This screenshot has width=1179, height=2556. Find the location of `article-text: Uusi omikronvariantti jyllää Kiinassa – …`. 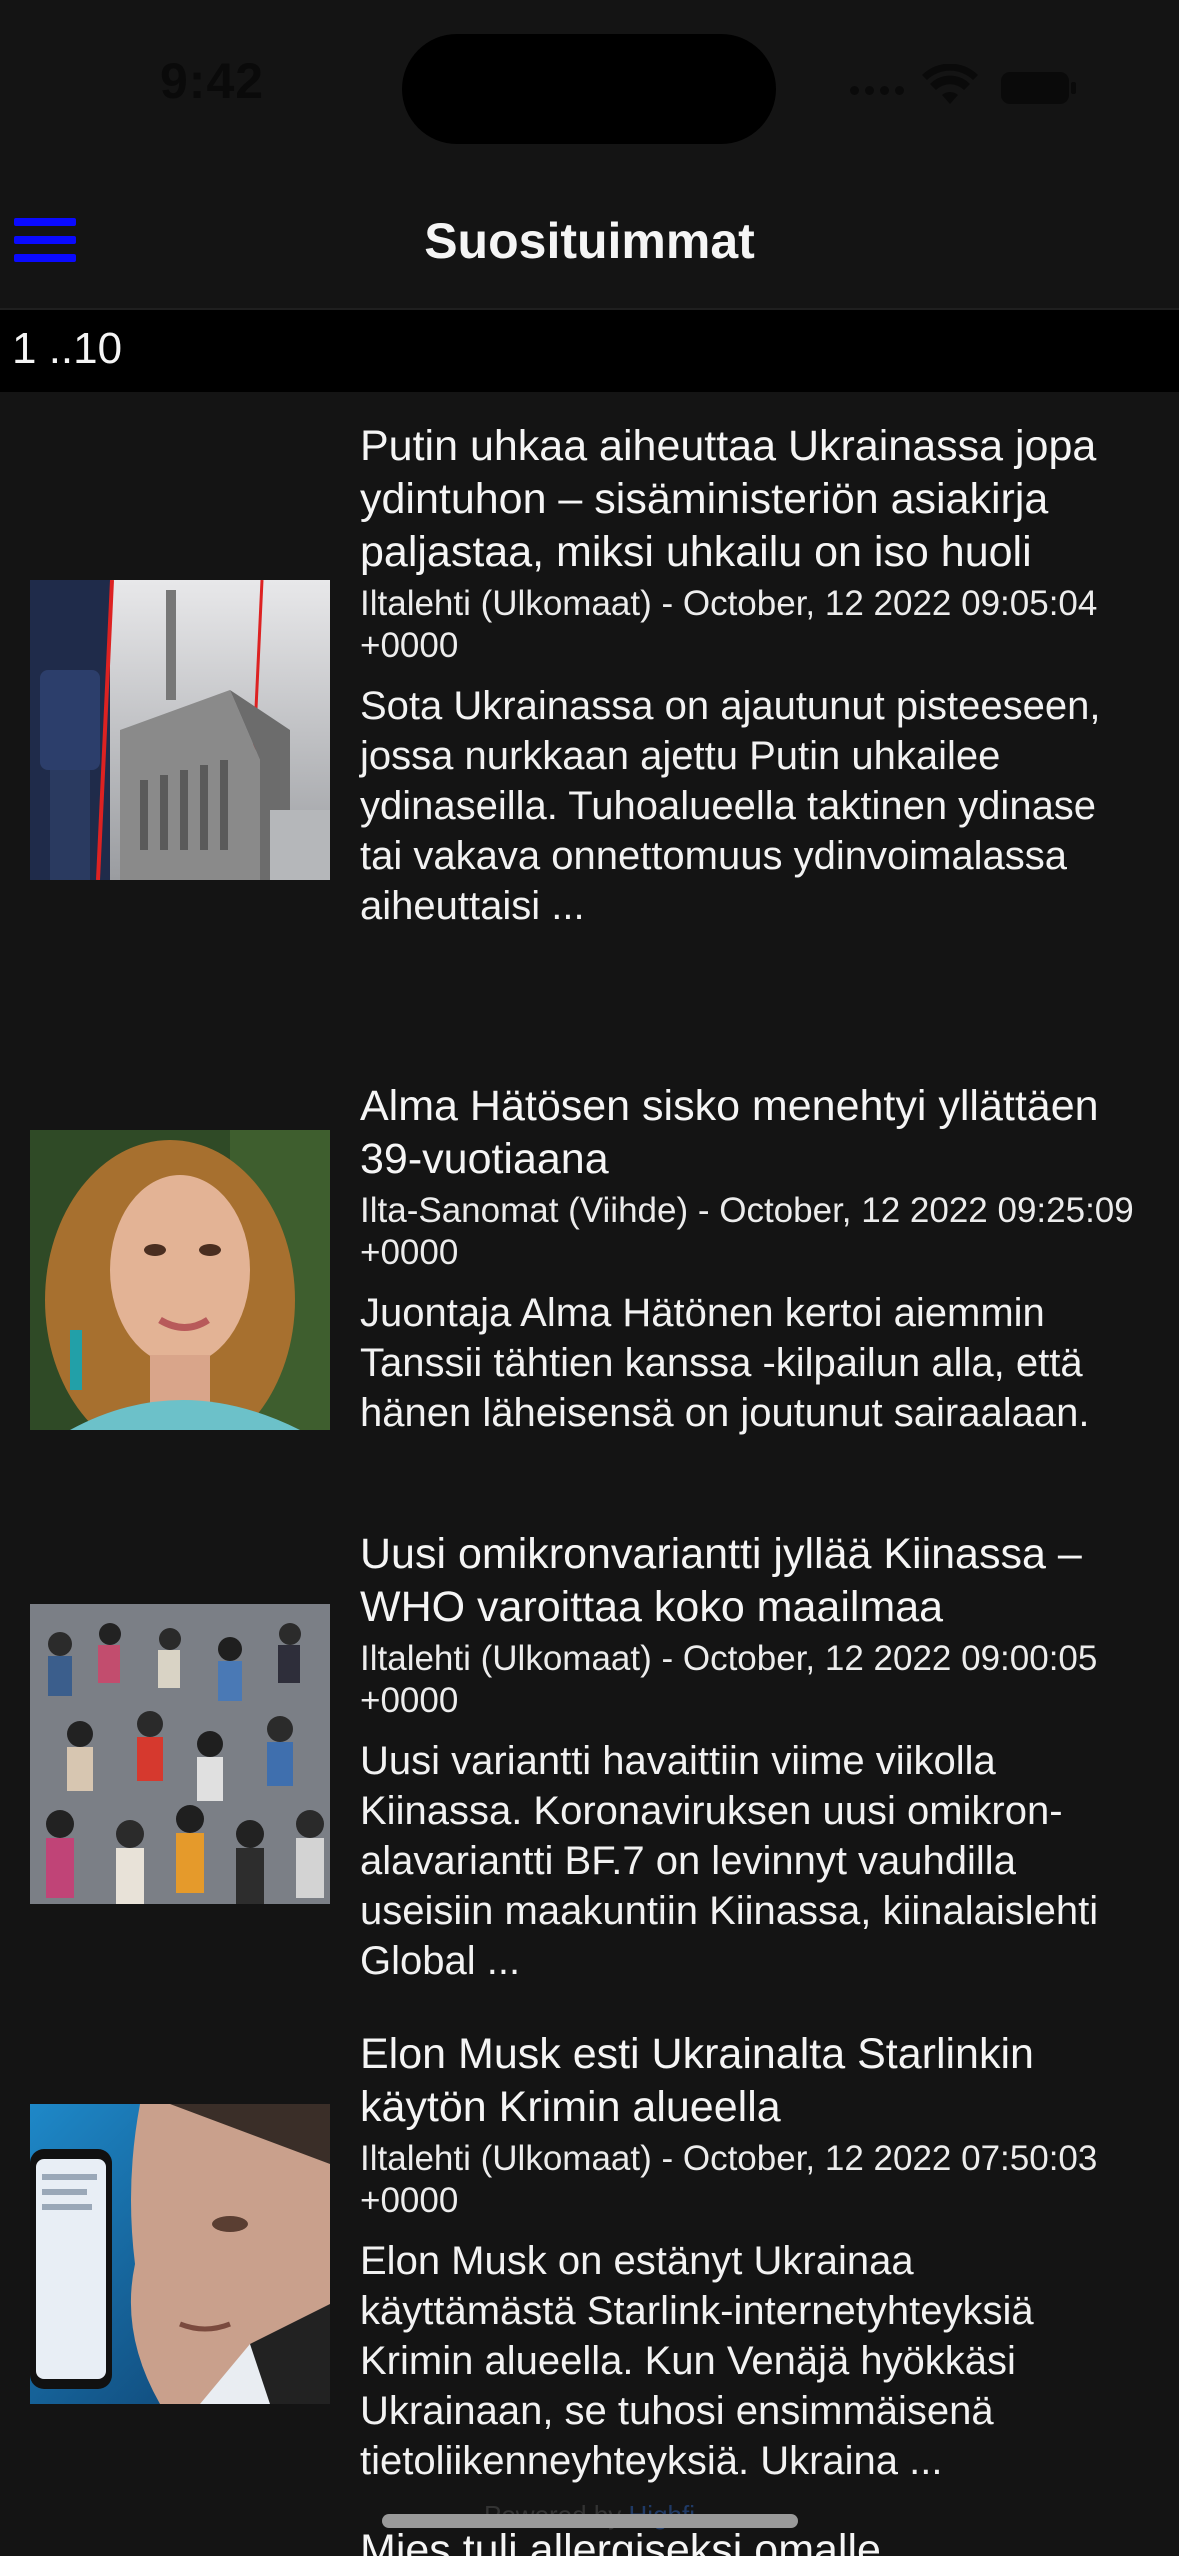

article-text: Uusi omikronvariantti jyllää Kiinassa – … is located at coordinates (750, 1757).